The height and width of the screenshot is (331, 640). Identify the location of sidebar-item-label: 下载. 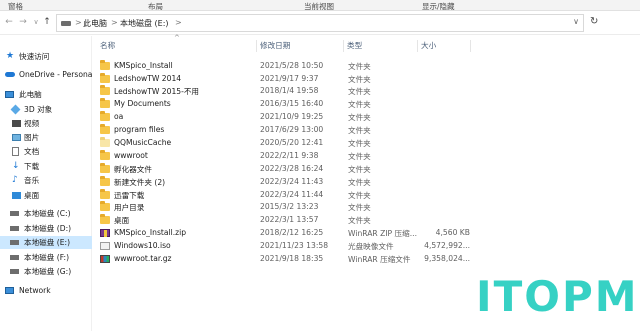
(32, 166).